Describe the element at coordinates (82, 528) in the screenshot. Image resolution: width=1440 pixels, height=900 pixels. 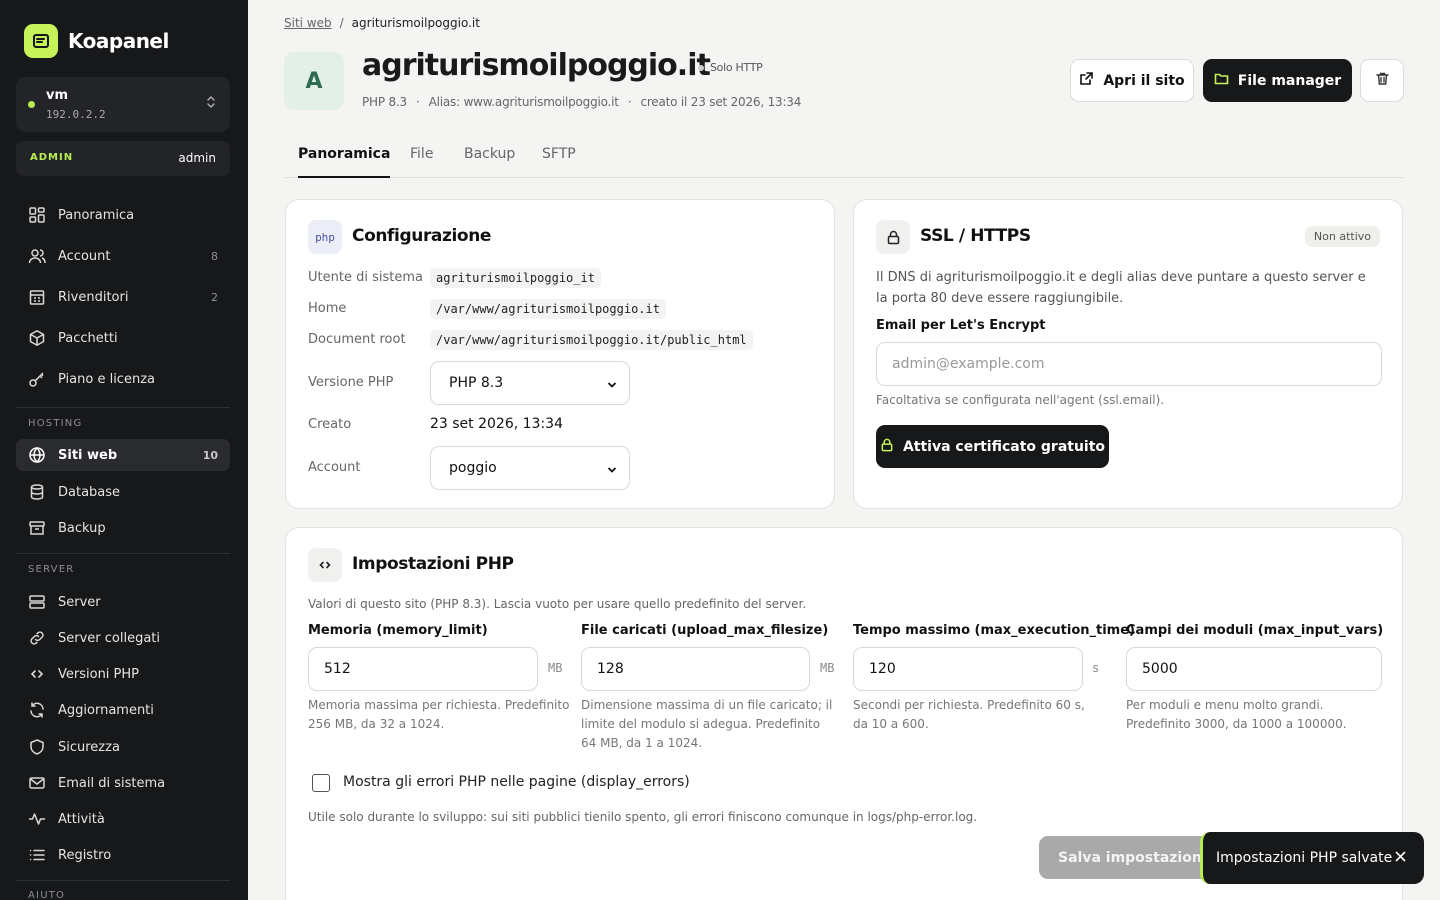
I see `sidebar-item-label: Backup` at that location.